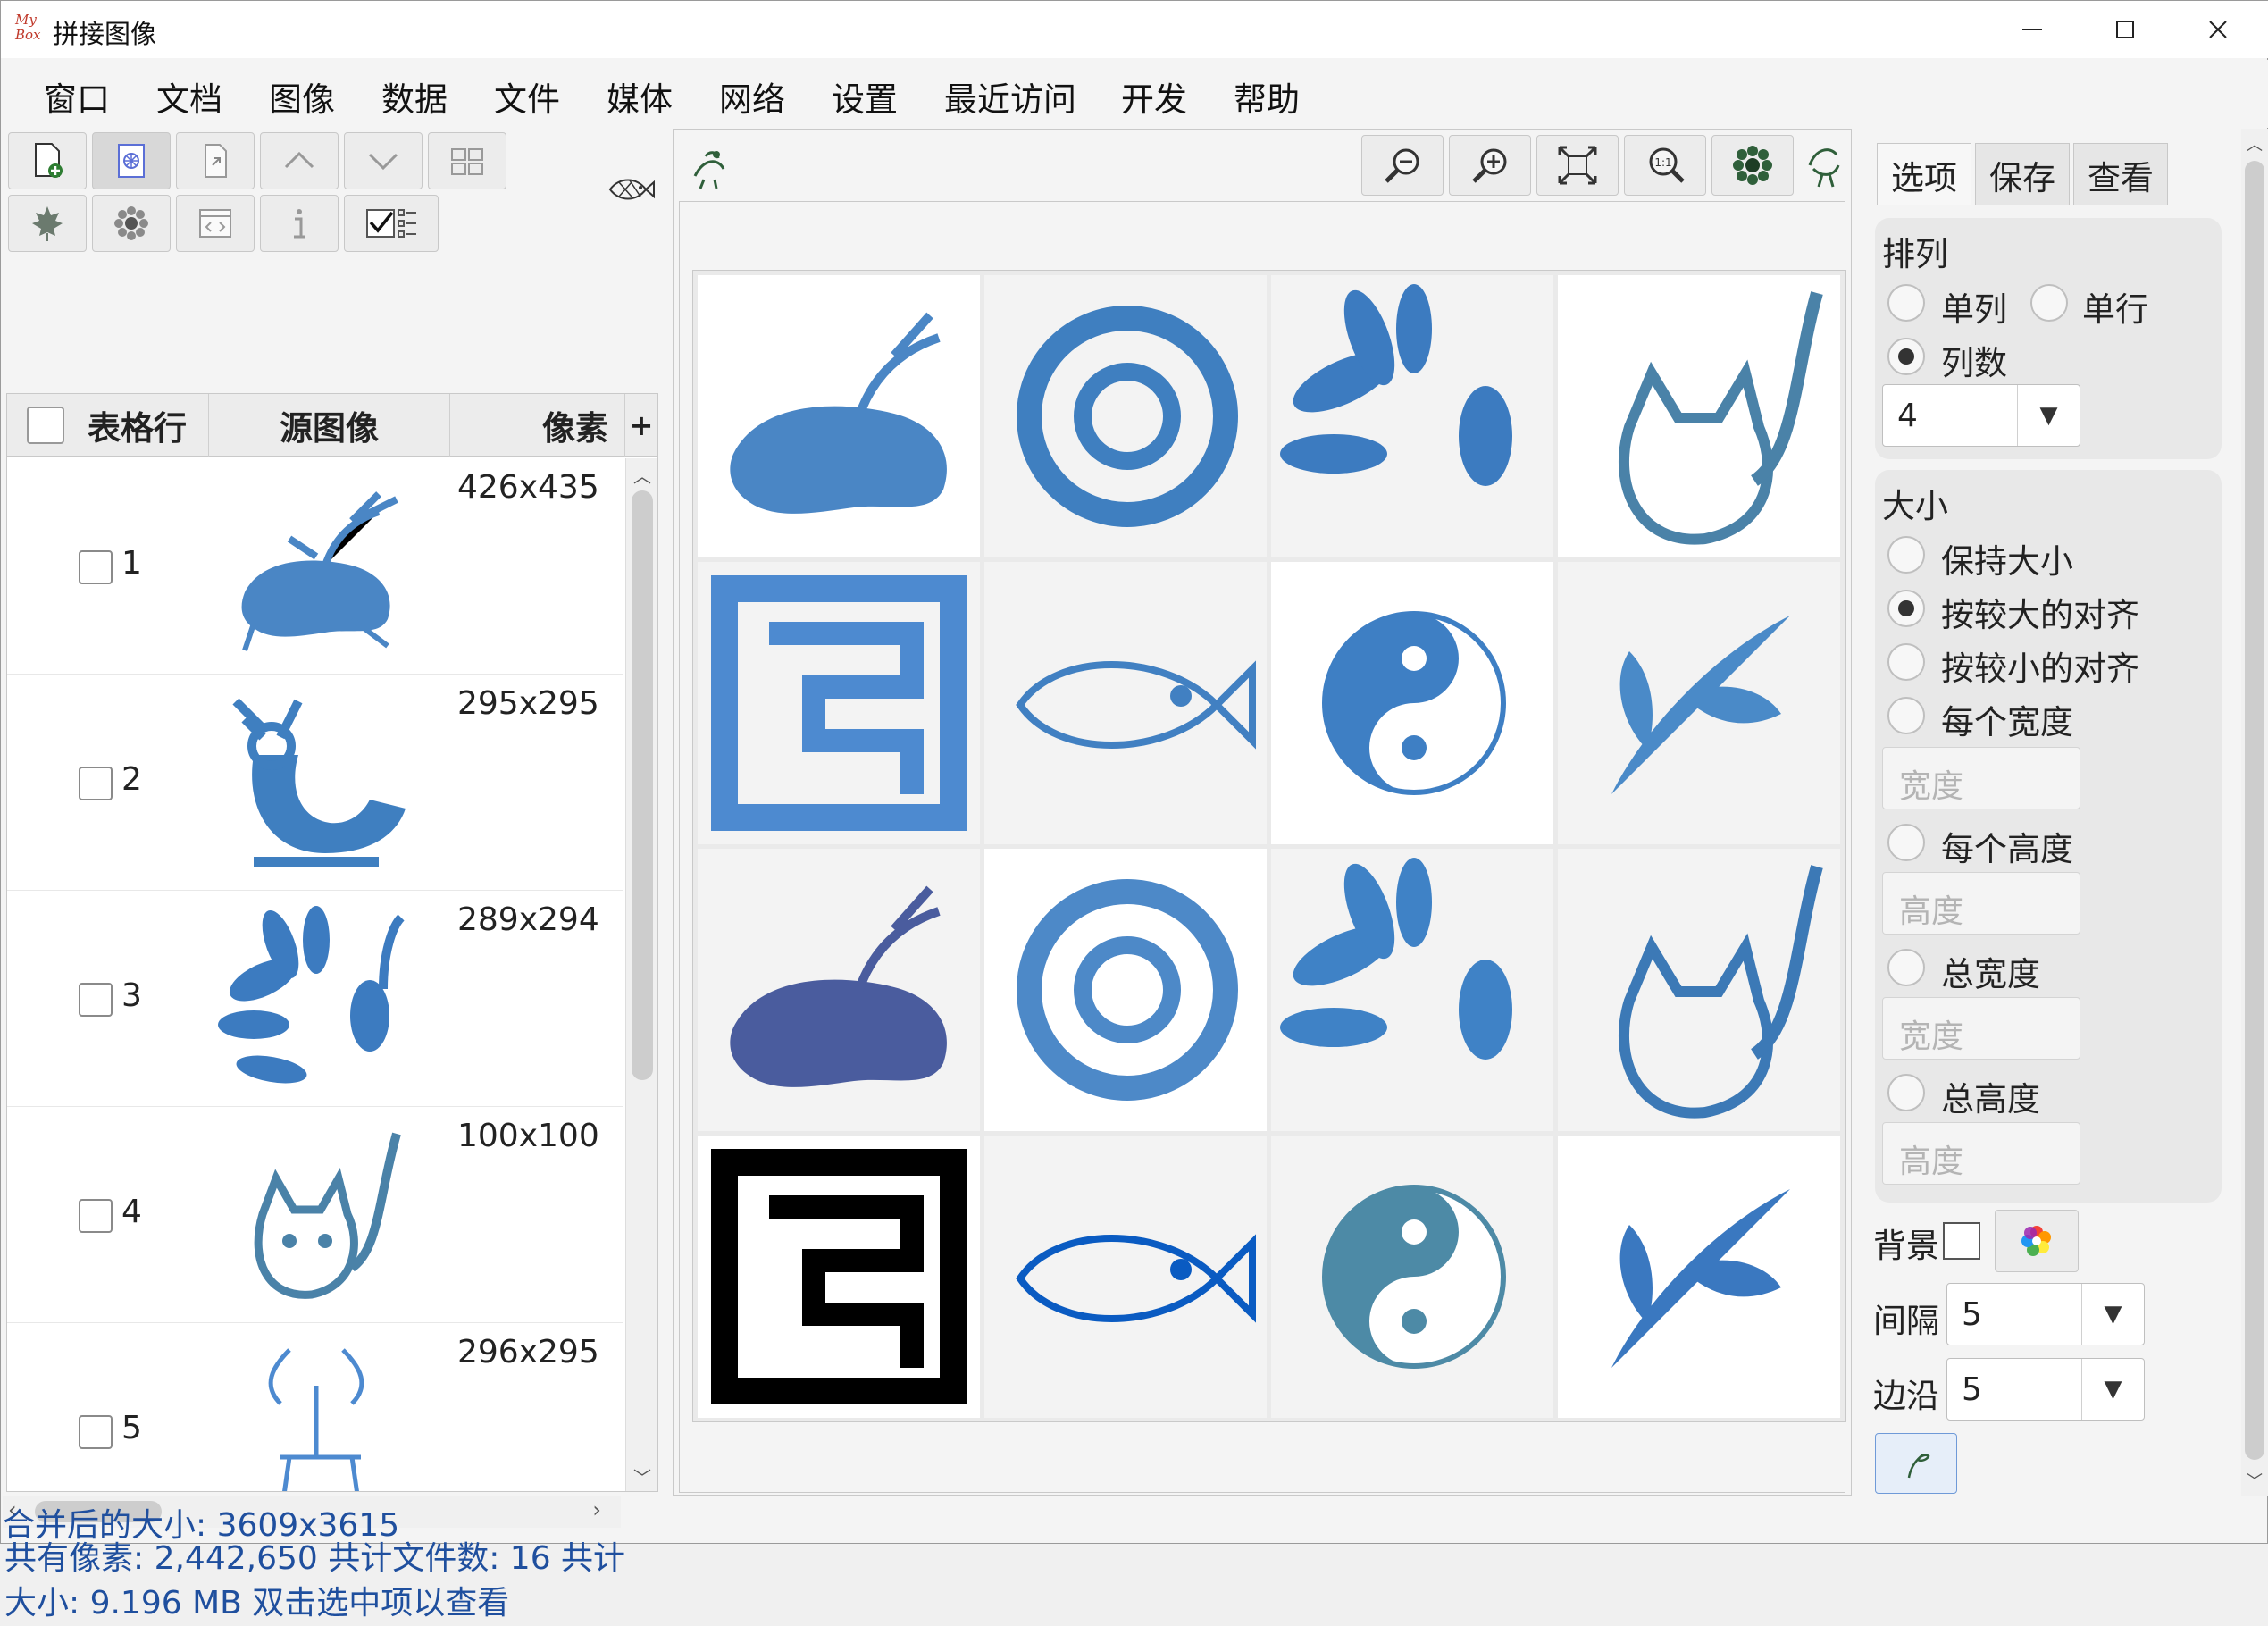 The width and height of the screenshot is (2268, 1626). Describe the element at coordinates (839, 703) in the screenshot. I see `deer-outline-image` at that location.